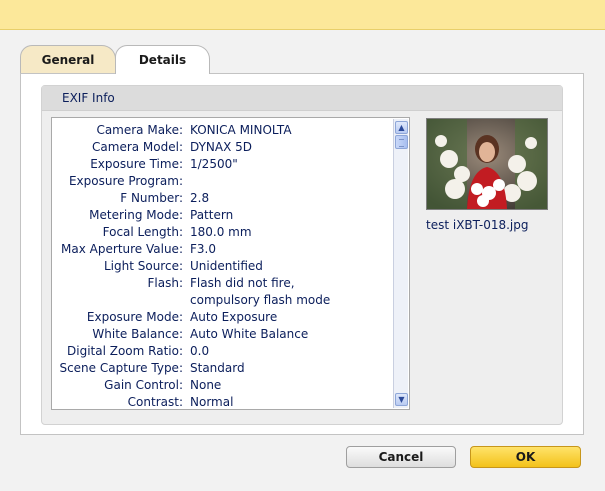 This screenshot has width=605, height=491. Describe the element at coordinates (302, 98) in the screenshot. I see `exif-header: EXIF Info` at that location.